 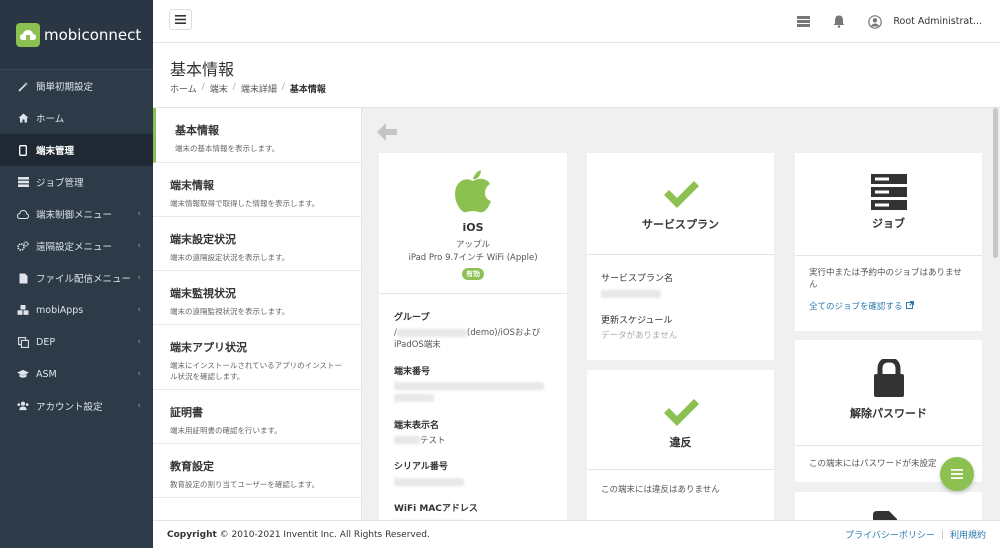 What do you see at coordinates (436, 509) in the screenshot?
I see `field-label-wifi-mac: WiFi MACアドレス` at bounding box center [436, 509].